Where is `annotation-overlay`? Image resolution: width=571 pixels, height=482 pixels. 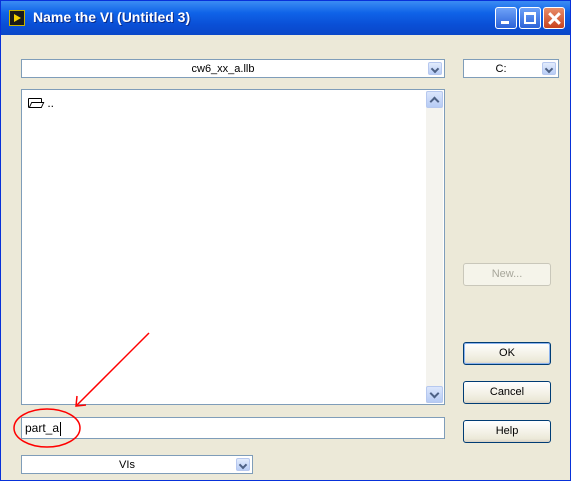 annotation-overlay is located at coordinates (81, 390).